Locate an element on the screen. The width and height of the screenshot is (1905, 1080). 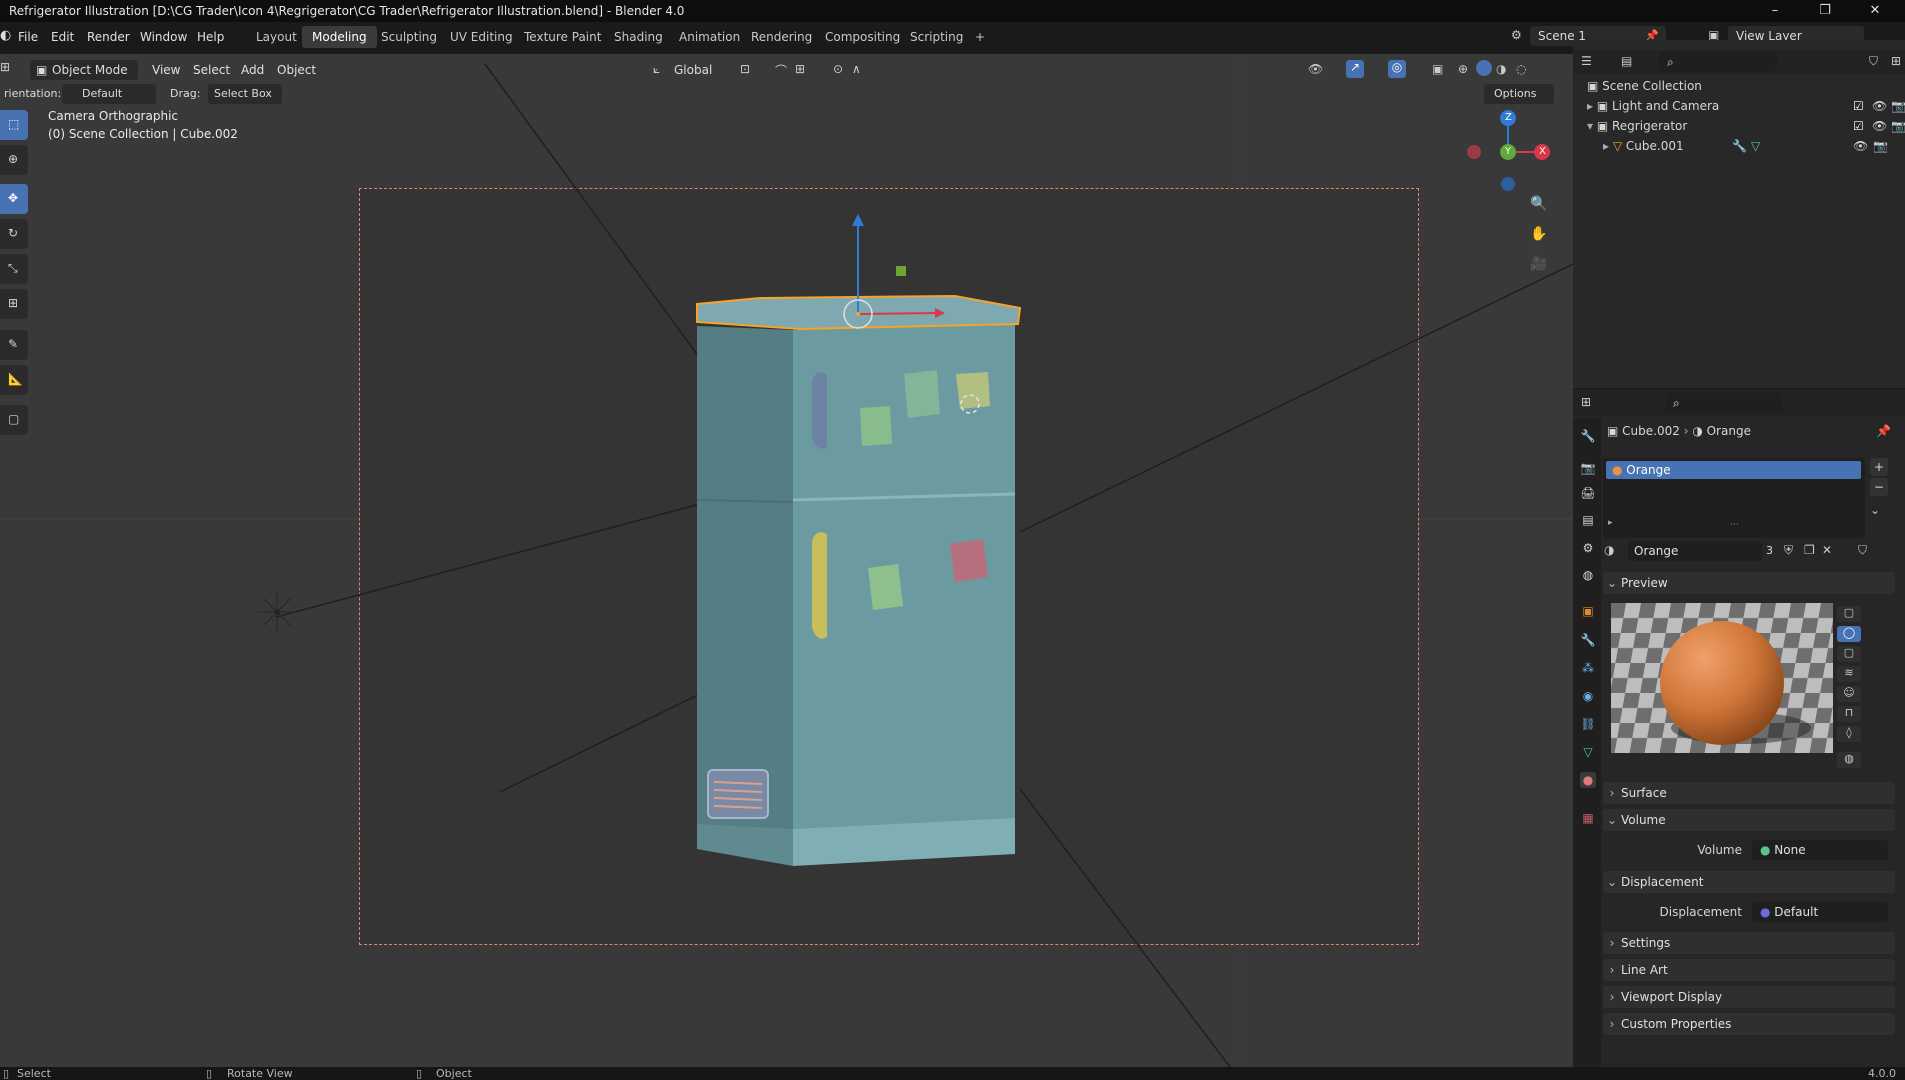
tab-sculpting: Sculpting is located at coordinates (409, 37).